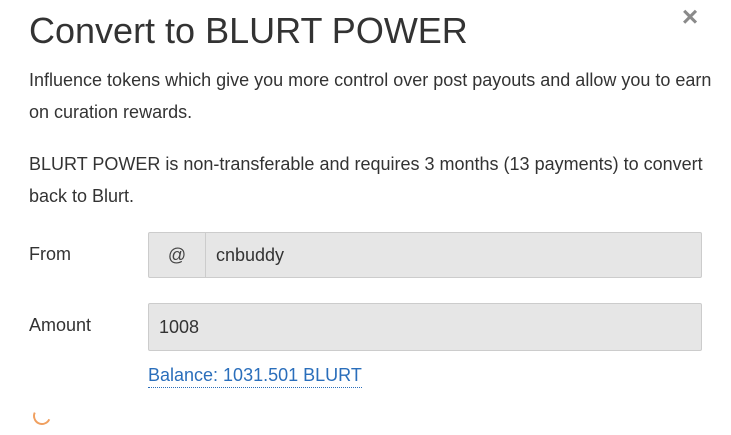  I want to click on from-input-group: @, so click(425, 255).